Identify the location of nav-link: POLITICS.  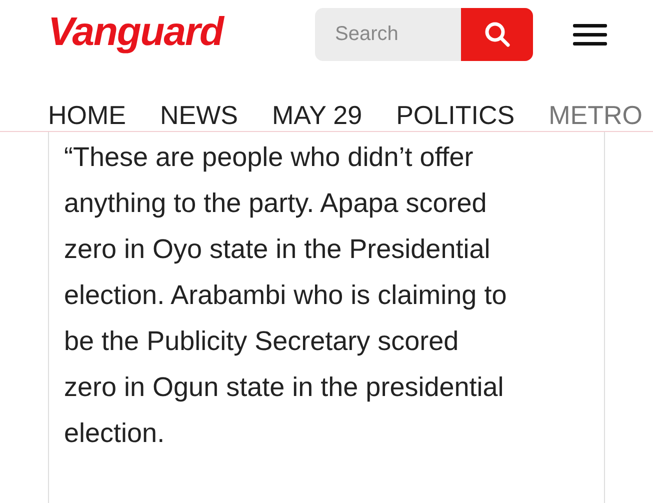
(455, 115).